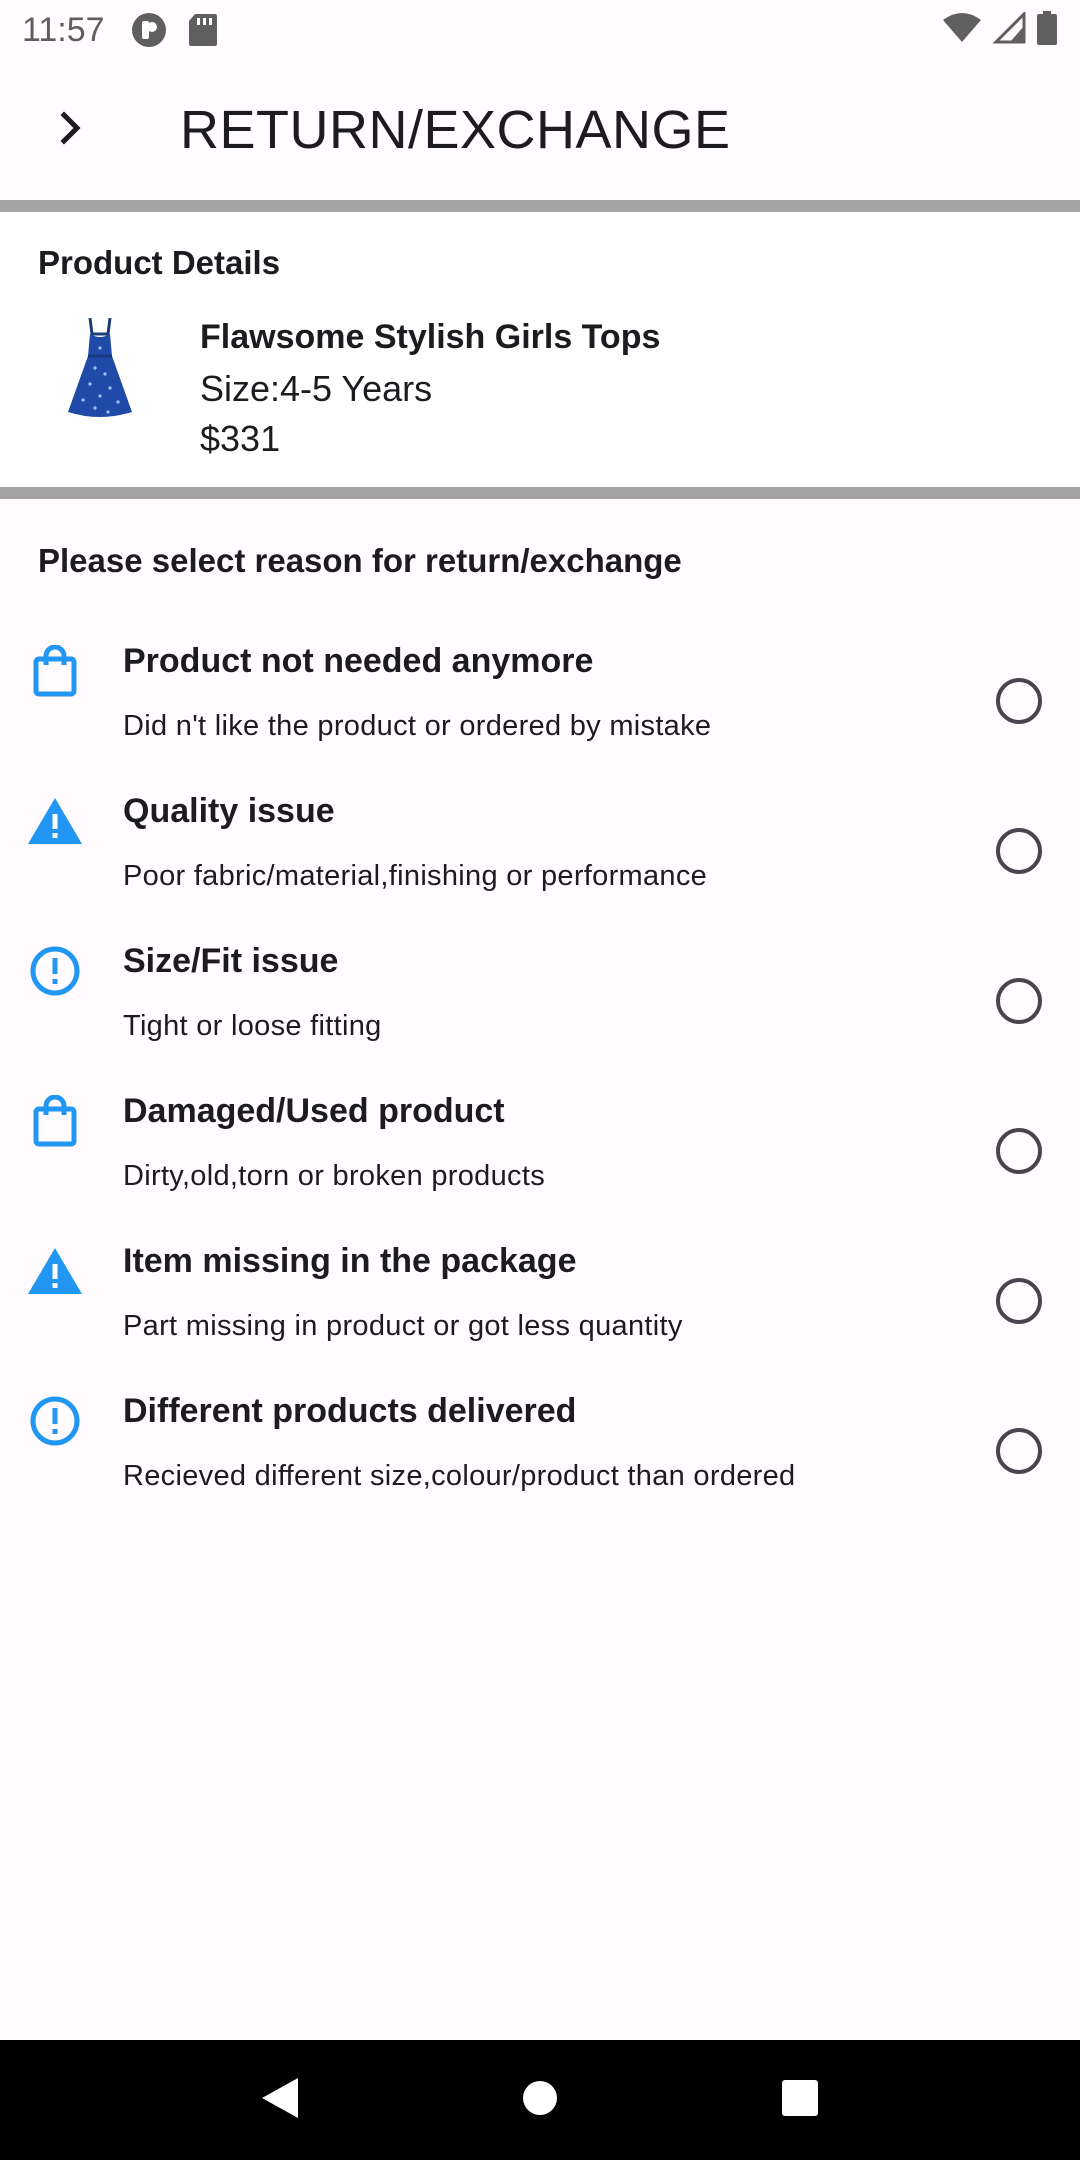 This screenshot has height=2160, width=1080. Describe the element at coordinates (1009, 29) in the screenshot. I see `signal-icon` at that location.